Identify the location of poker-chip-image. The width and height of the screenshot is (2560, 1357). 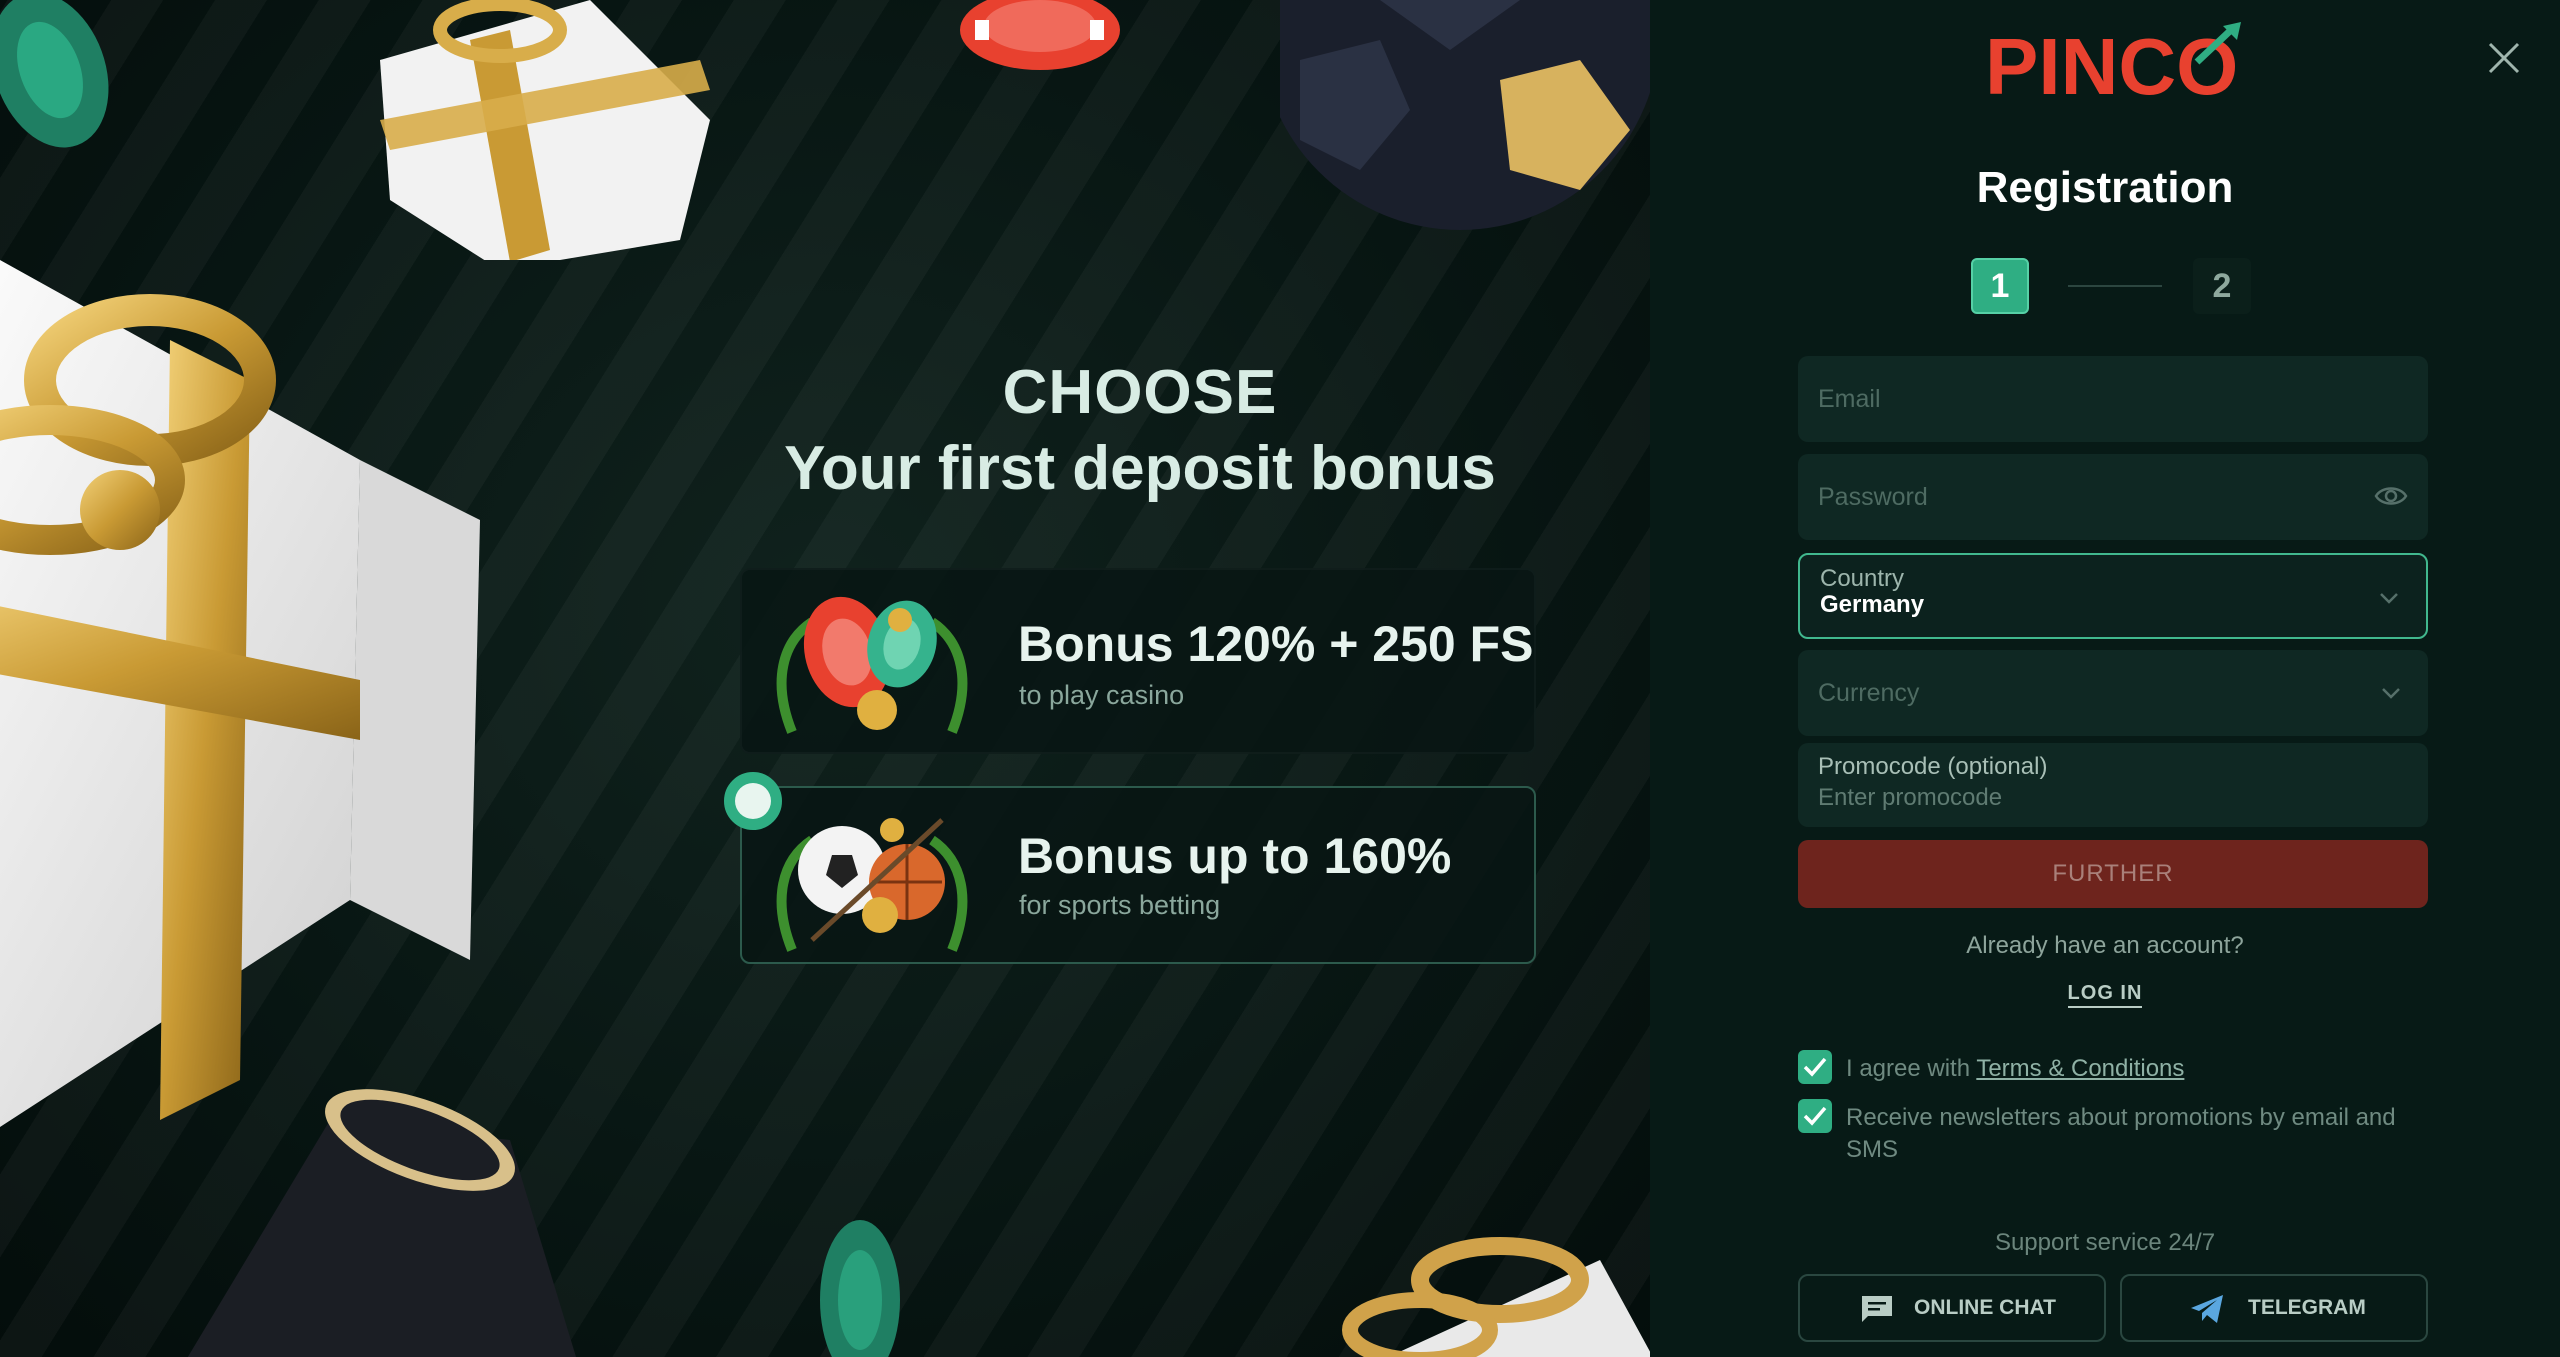
(1040, 35).